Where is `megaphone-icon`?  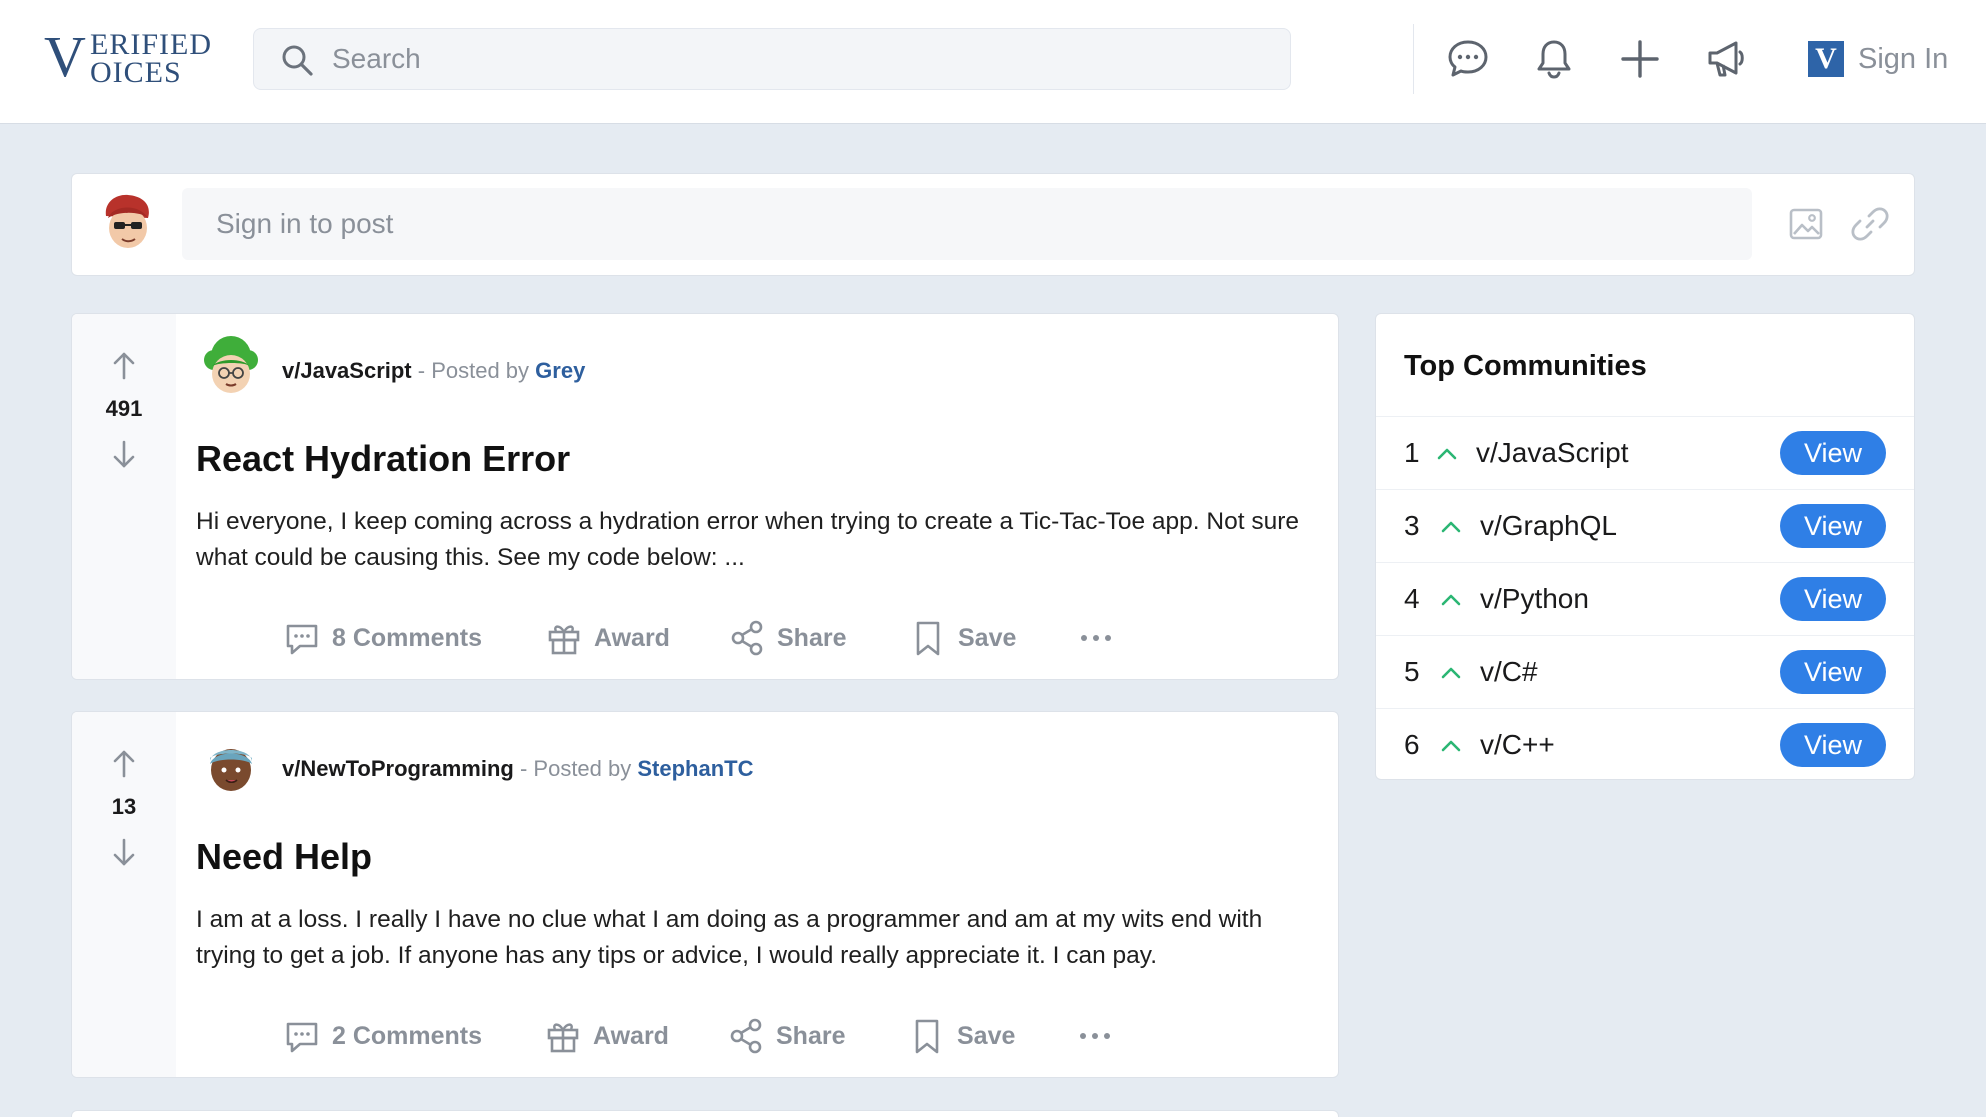 megaphone-icon is located at coordinates (1726, 59).